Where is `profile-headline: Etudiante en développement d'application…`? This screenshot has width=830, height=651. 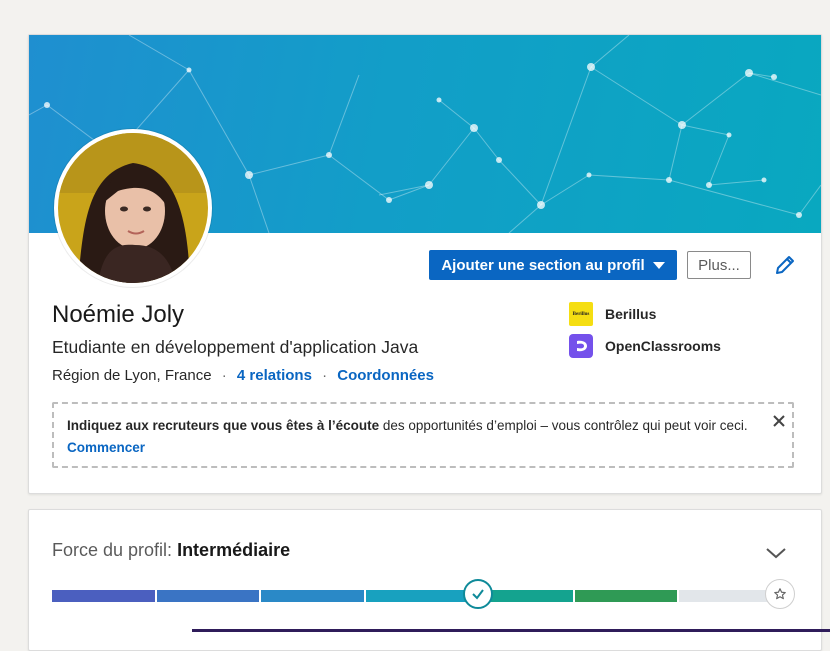 profile-headline: Etudiante en développement d'application… is located at coordinates (235, 347).